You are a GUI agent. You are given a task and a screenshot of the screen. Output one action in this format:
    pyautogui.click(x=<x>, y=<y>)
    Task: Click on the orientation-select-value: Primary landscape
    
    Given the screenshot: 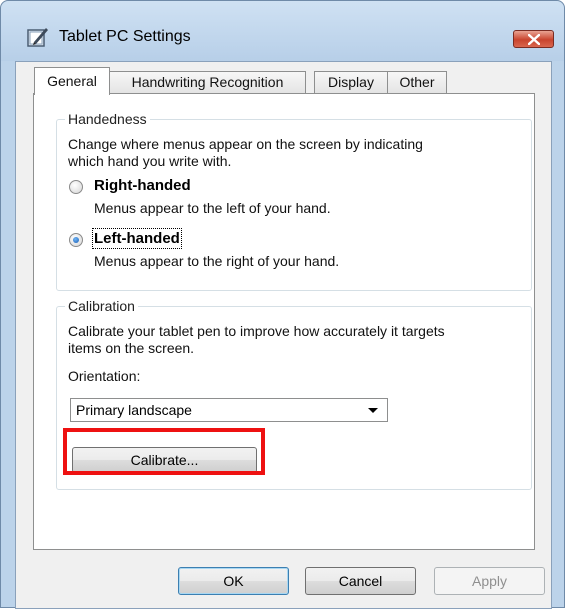 What is the action you would take?
    pyautogui.click(x=134, y=410)
    